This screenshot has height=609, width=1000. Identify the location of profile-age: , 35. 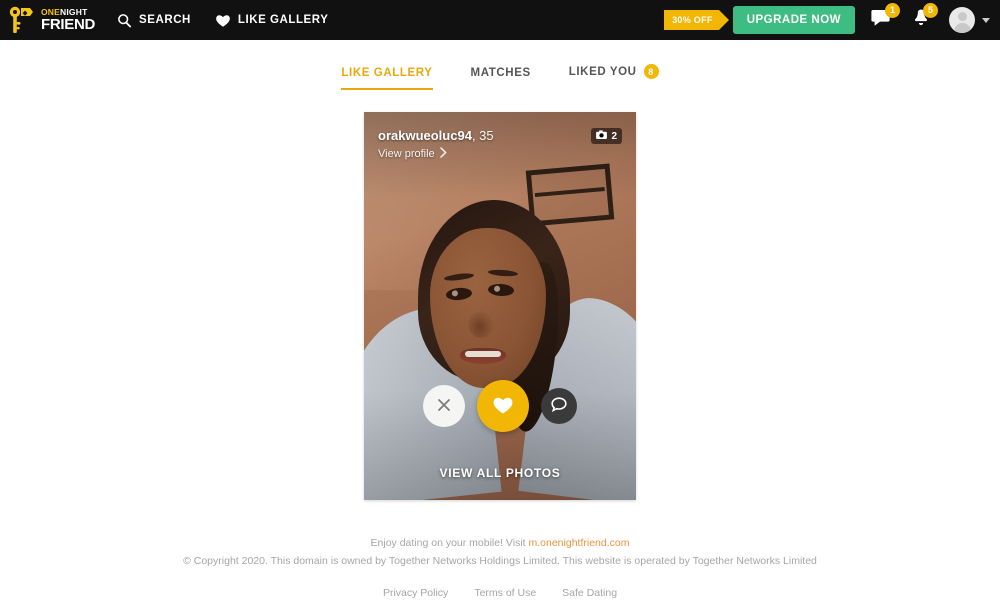
(482, 135).